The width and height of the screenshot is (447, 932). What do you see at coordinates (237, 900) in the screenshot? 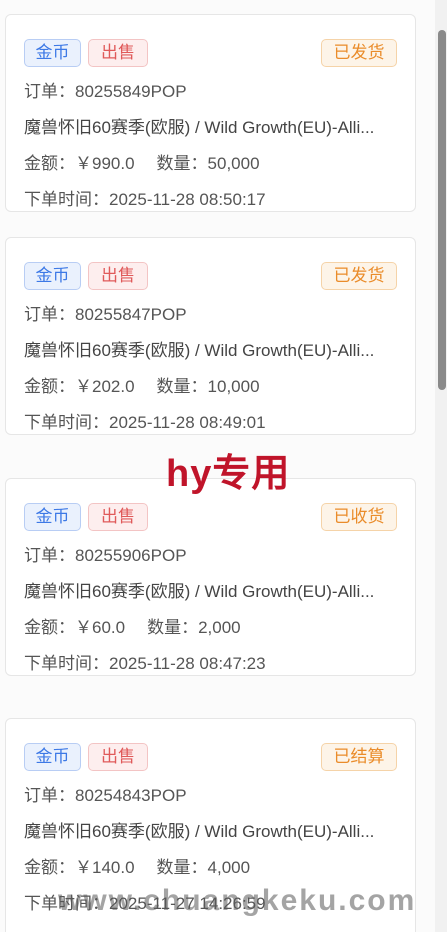
I see `watermark-bottom: www.chuangkeku.com` at bounding box center [237, 900].